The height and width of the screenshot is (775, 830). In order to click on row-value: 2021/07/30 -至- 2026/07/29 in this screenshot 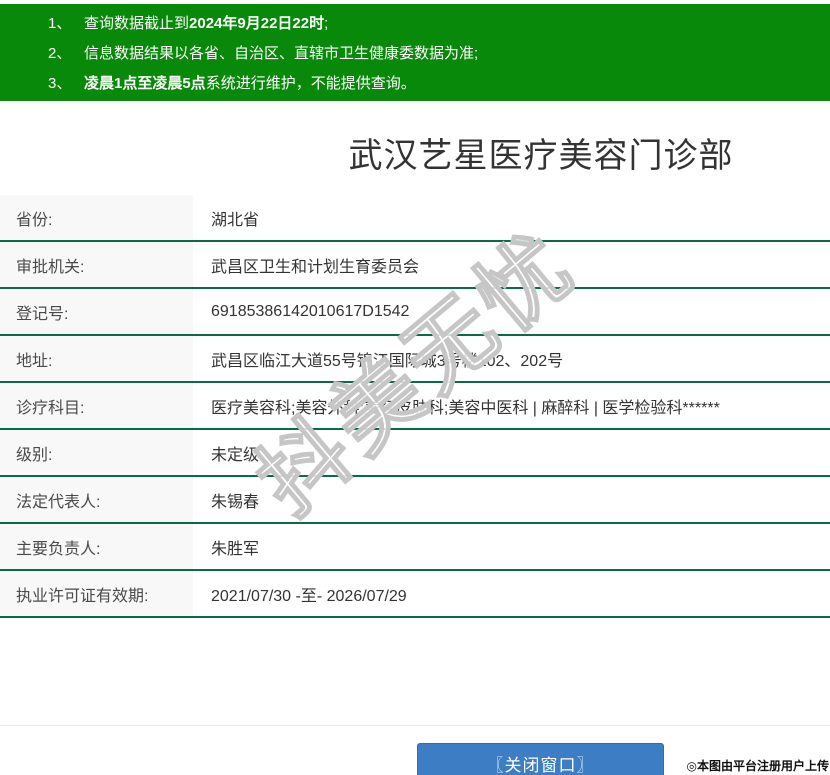, I will do `click(309, 596)`.